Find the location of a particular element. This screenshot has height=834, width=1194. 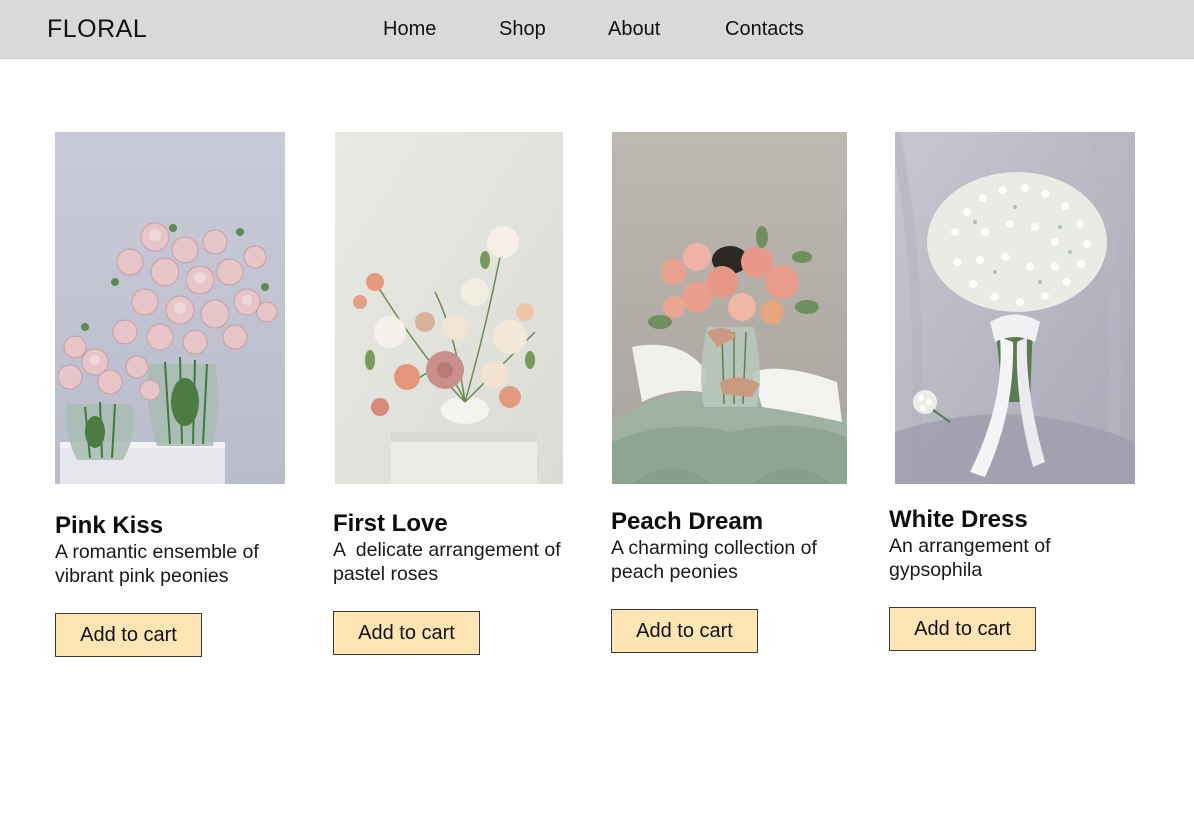

nav-link-contacts: Contacts is located at coordinates (764, 29).